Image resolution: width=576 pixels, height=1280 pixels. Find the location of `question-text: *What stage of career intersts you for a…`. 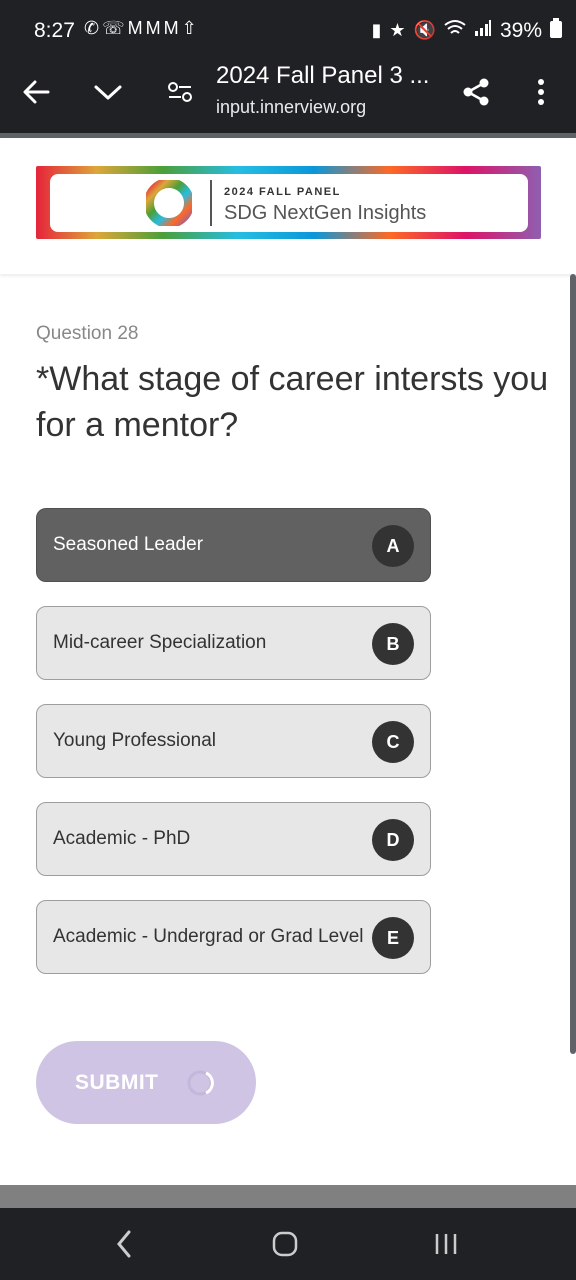

question-text: *What stage of career intersts you for a… is located at coordinates (292, 402).